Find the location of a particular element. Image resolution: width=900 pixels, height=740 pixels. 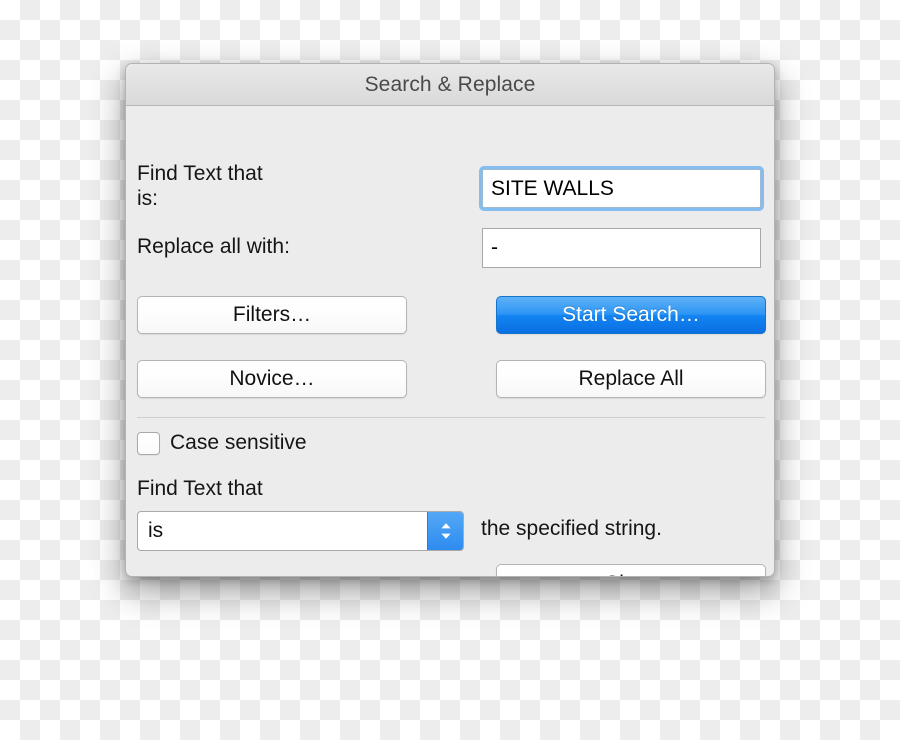

match-mode-select: is is located at coordinates (300, 531).